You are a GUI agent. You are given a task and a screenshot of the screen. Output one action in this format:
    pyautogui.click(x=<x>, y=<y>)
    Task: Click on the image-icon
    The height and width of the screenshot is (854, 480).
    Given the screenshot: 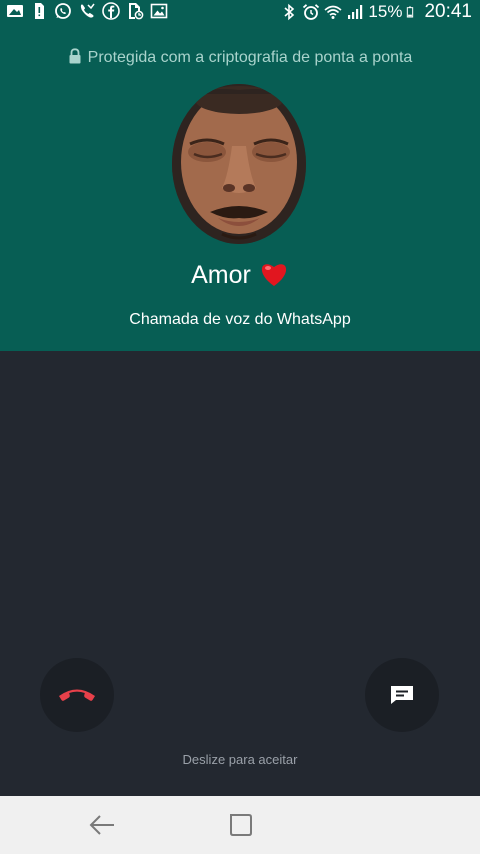 What is the action you would take?
    pyautogui.click(x=159, y=11)
    